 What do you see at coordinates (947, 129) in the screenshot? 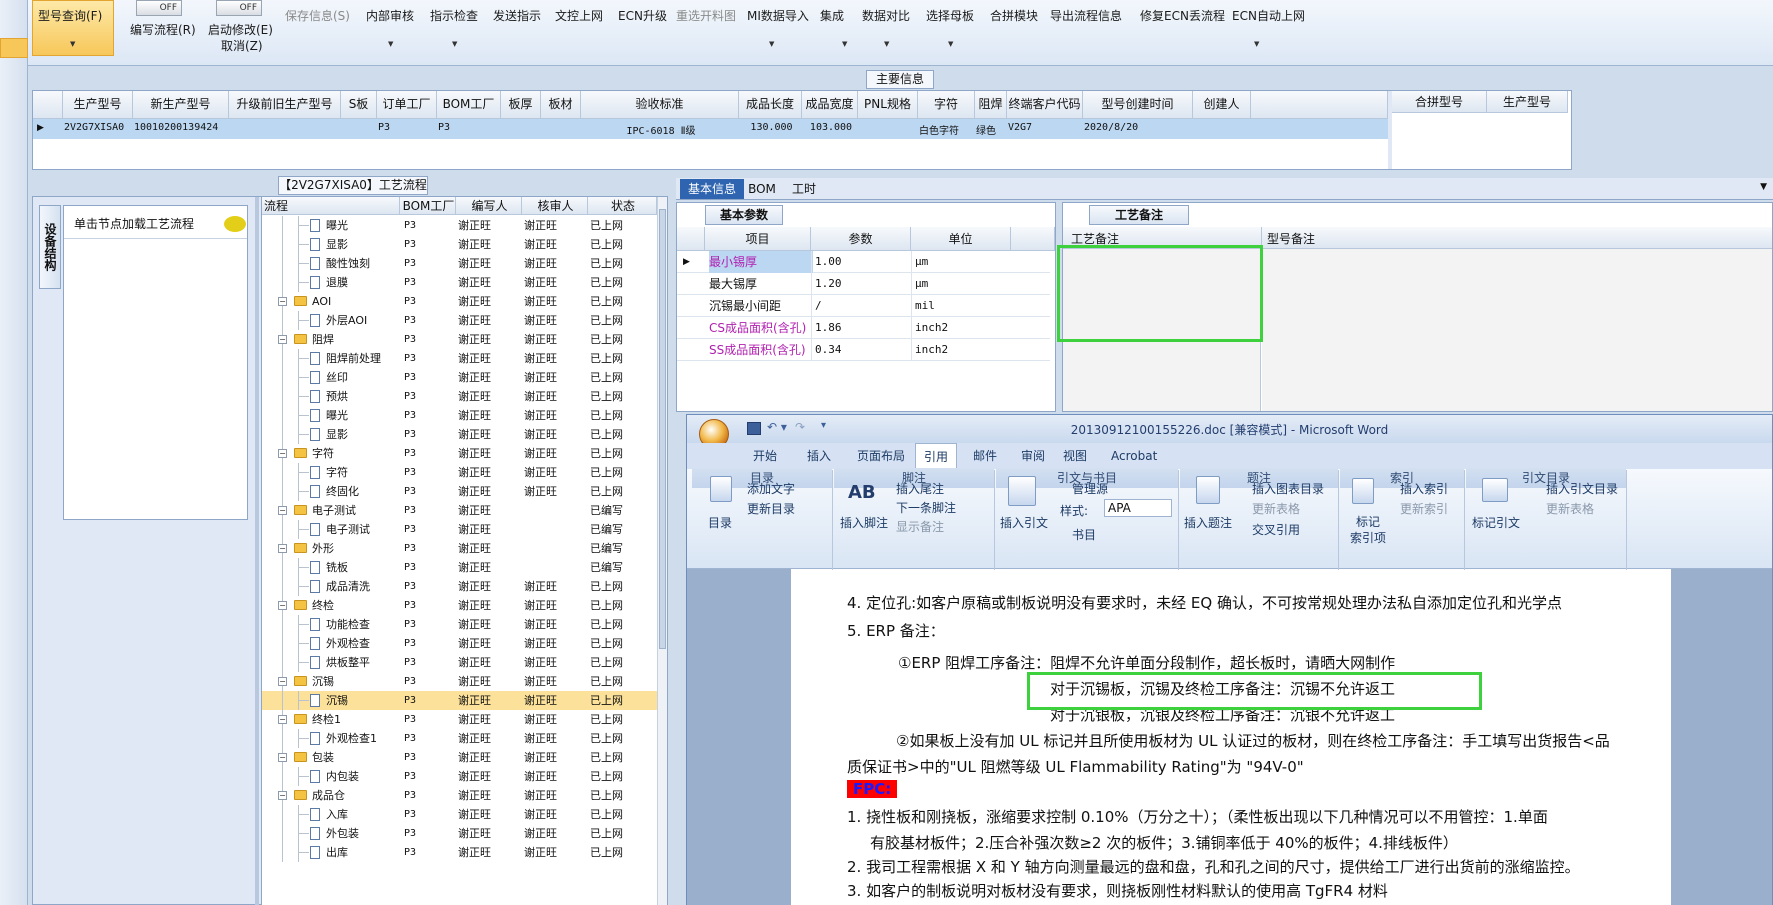
I see `main-cell: 白色字符` at bounding box center [947, 129].